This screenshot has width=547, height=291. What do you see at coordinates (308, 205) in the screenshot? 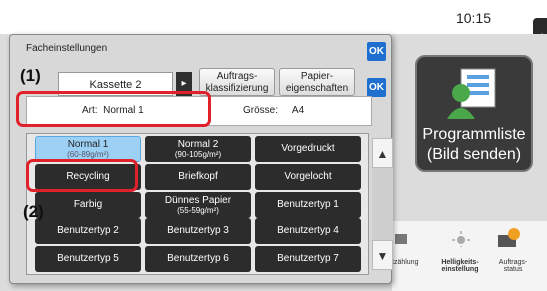
I see `paper-type-user-1: Benutzertyp 1` at bounding box center [308, 205].